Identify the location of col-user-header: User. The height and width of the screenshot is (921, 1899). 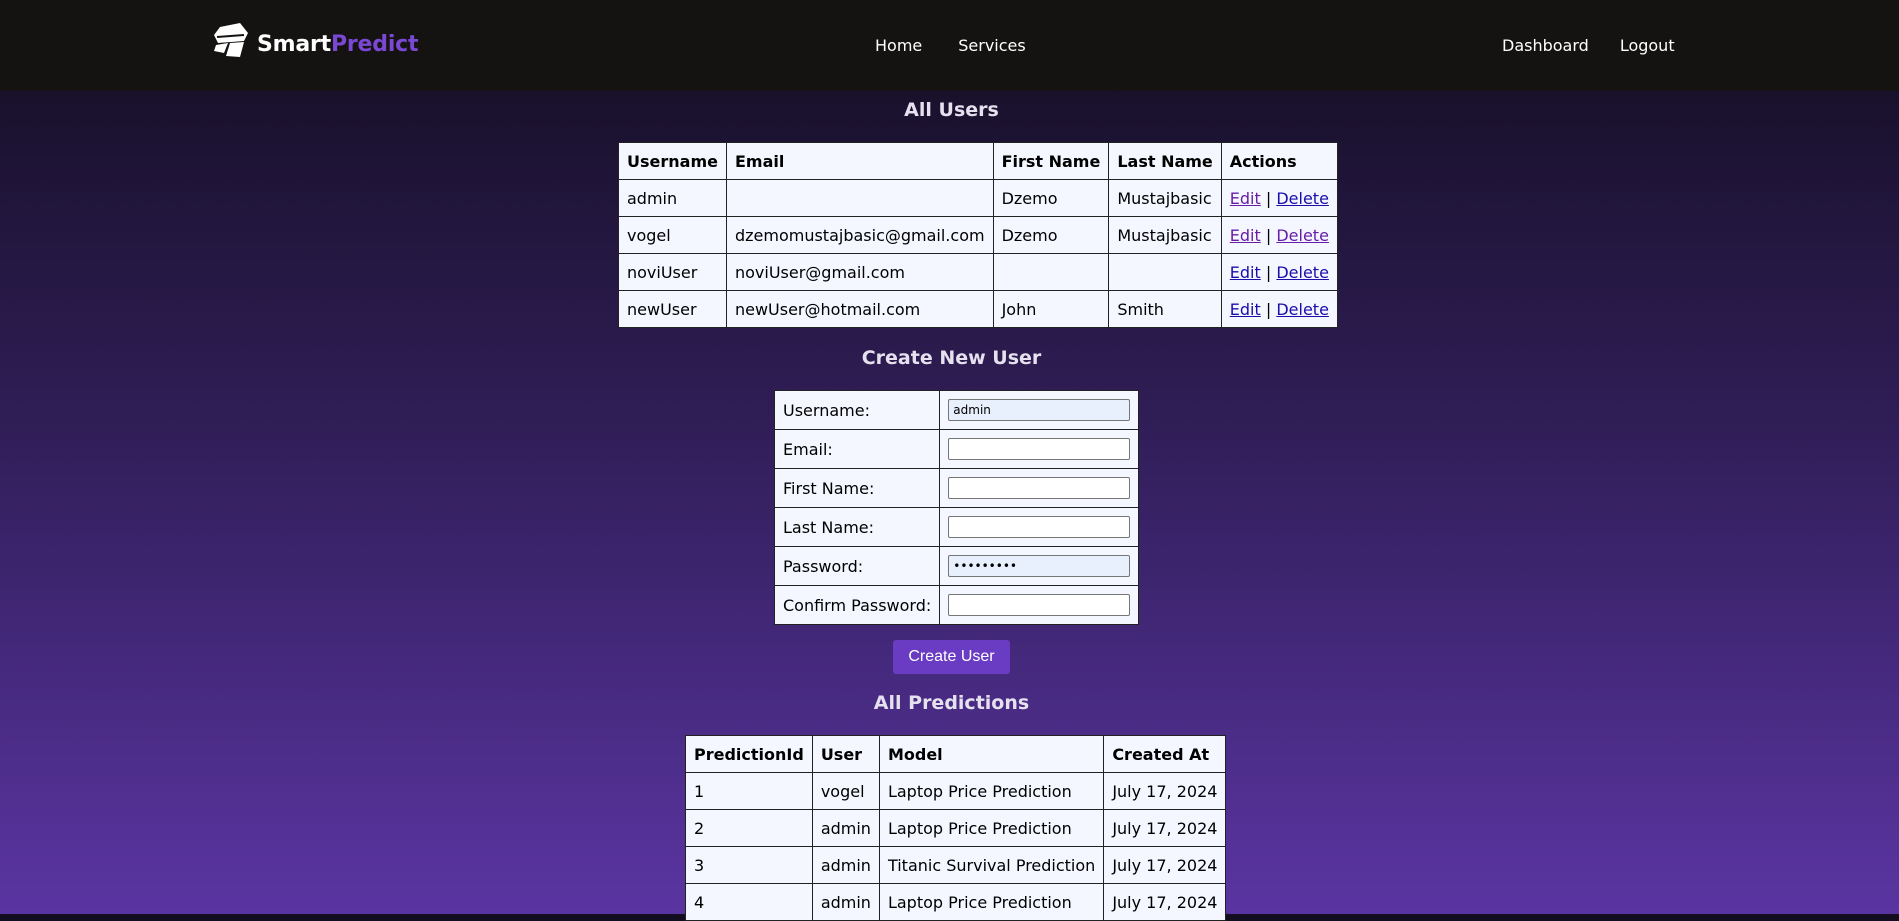
(845, 754).